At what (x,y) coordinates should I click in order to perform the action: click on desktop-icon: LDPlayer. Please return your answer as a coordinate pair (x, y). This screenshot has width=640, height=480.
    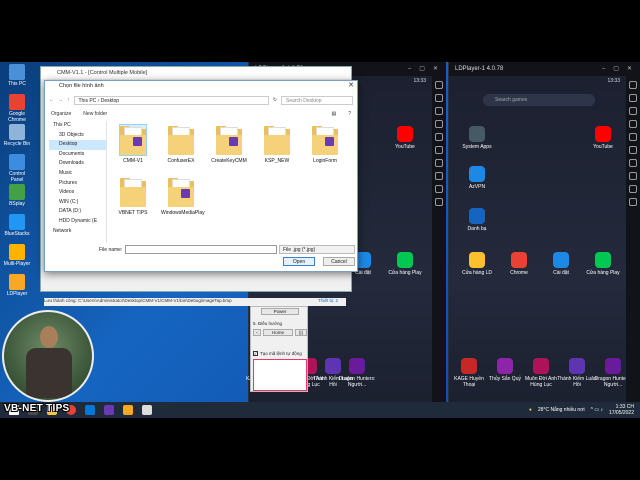
    Looking at the image, I should click on (17, 285).